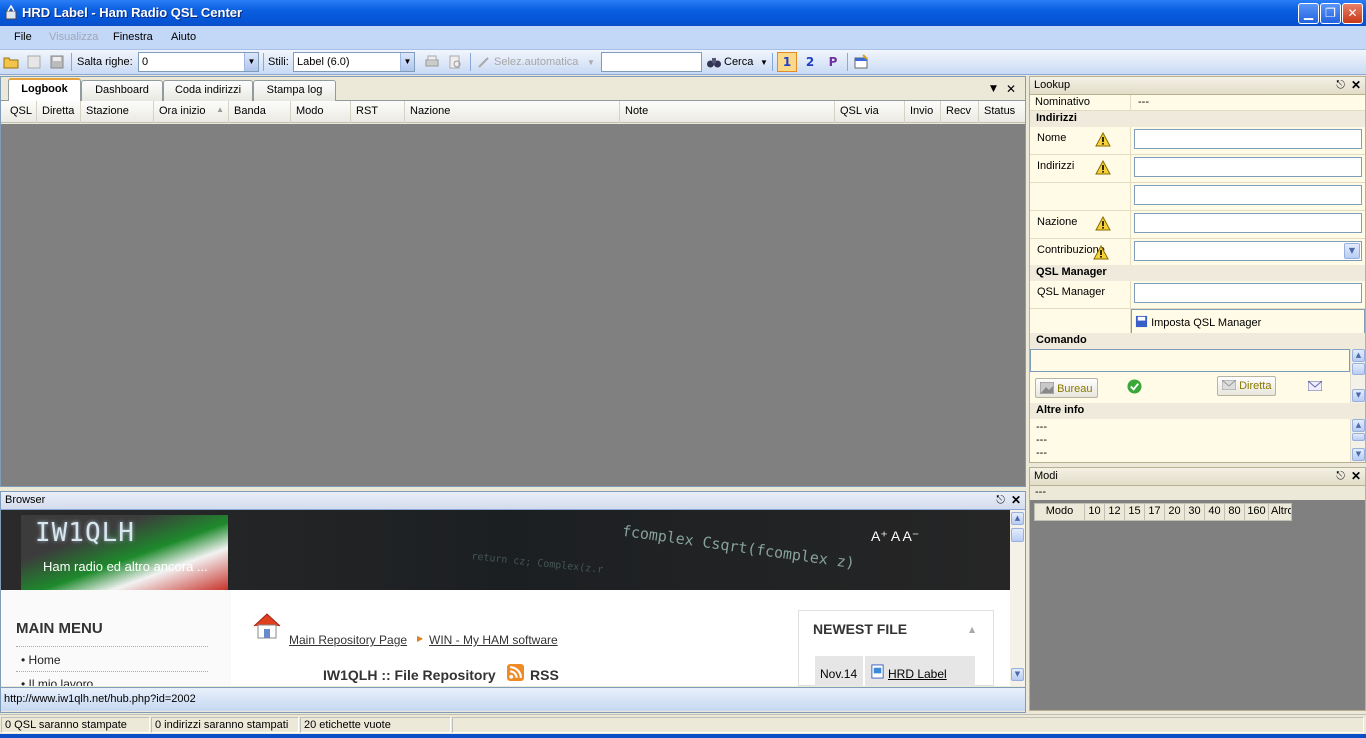  What do you see at coordinates (59, 112) in the screenshot?
I see `col-diretta: Diretta` at bounding box center [59, 112].